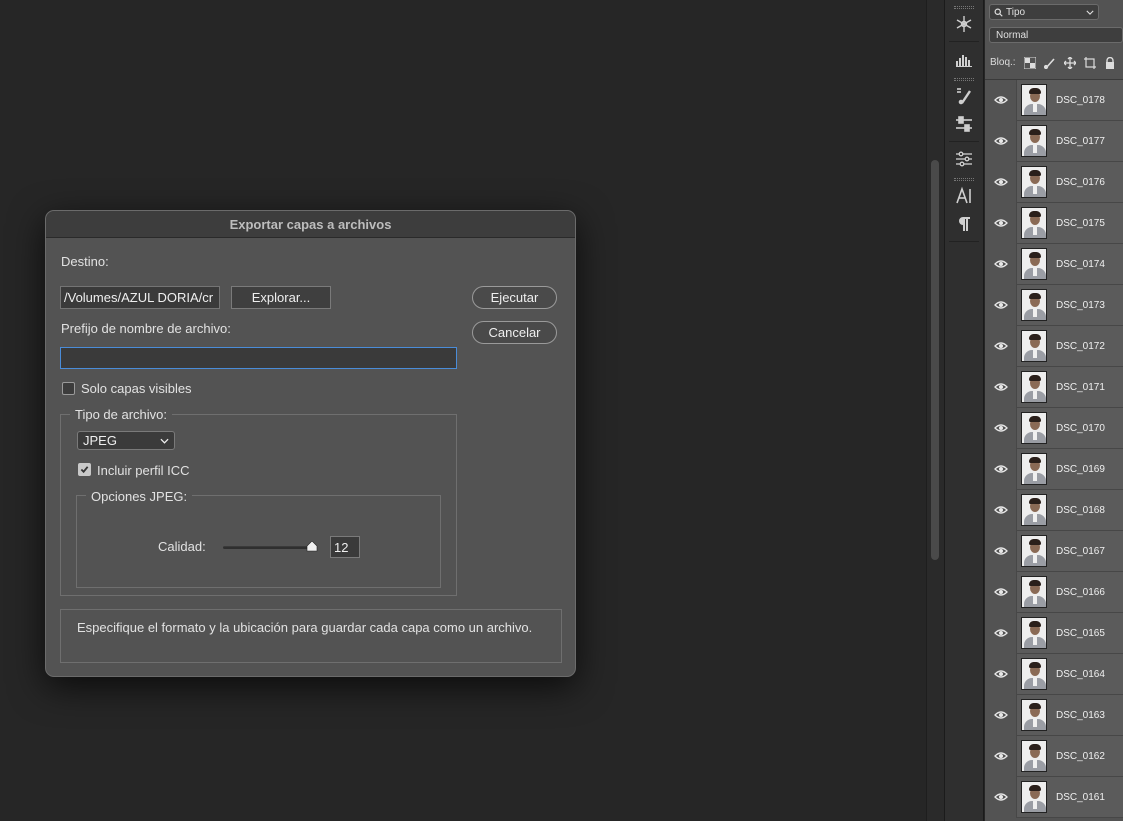  Describe the element at coordinates (1049, 63) in the screenshot. I see `lock-image-pixels-icon` at that location.